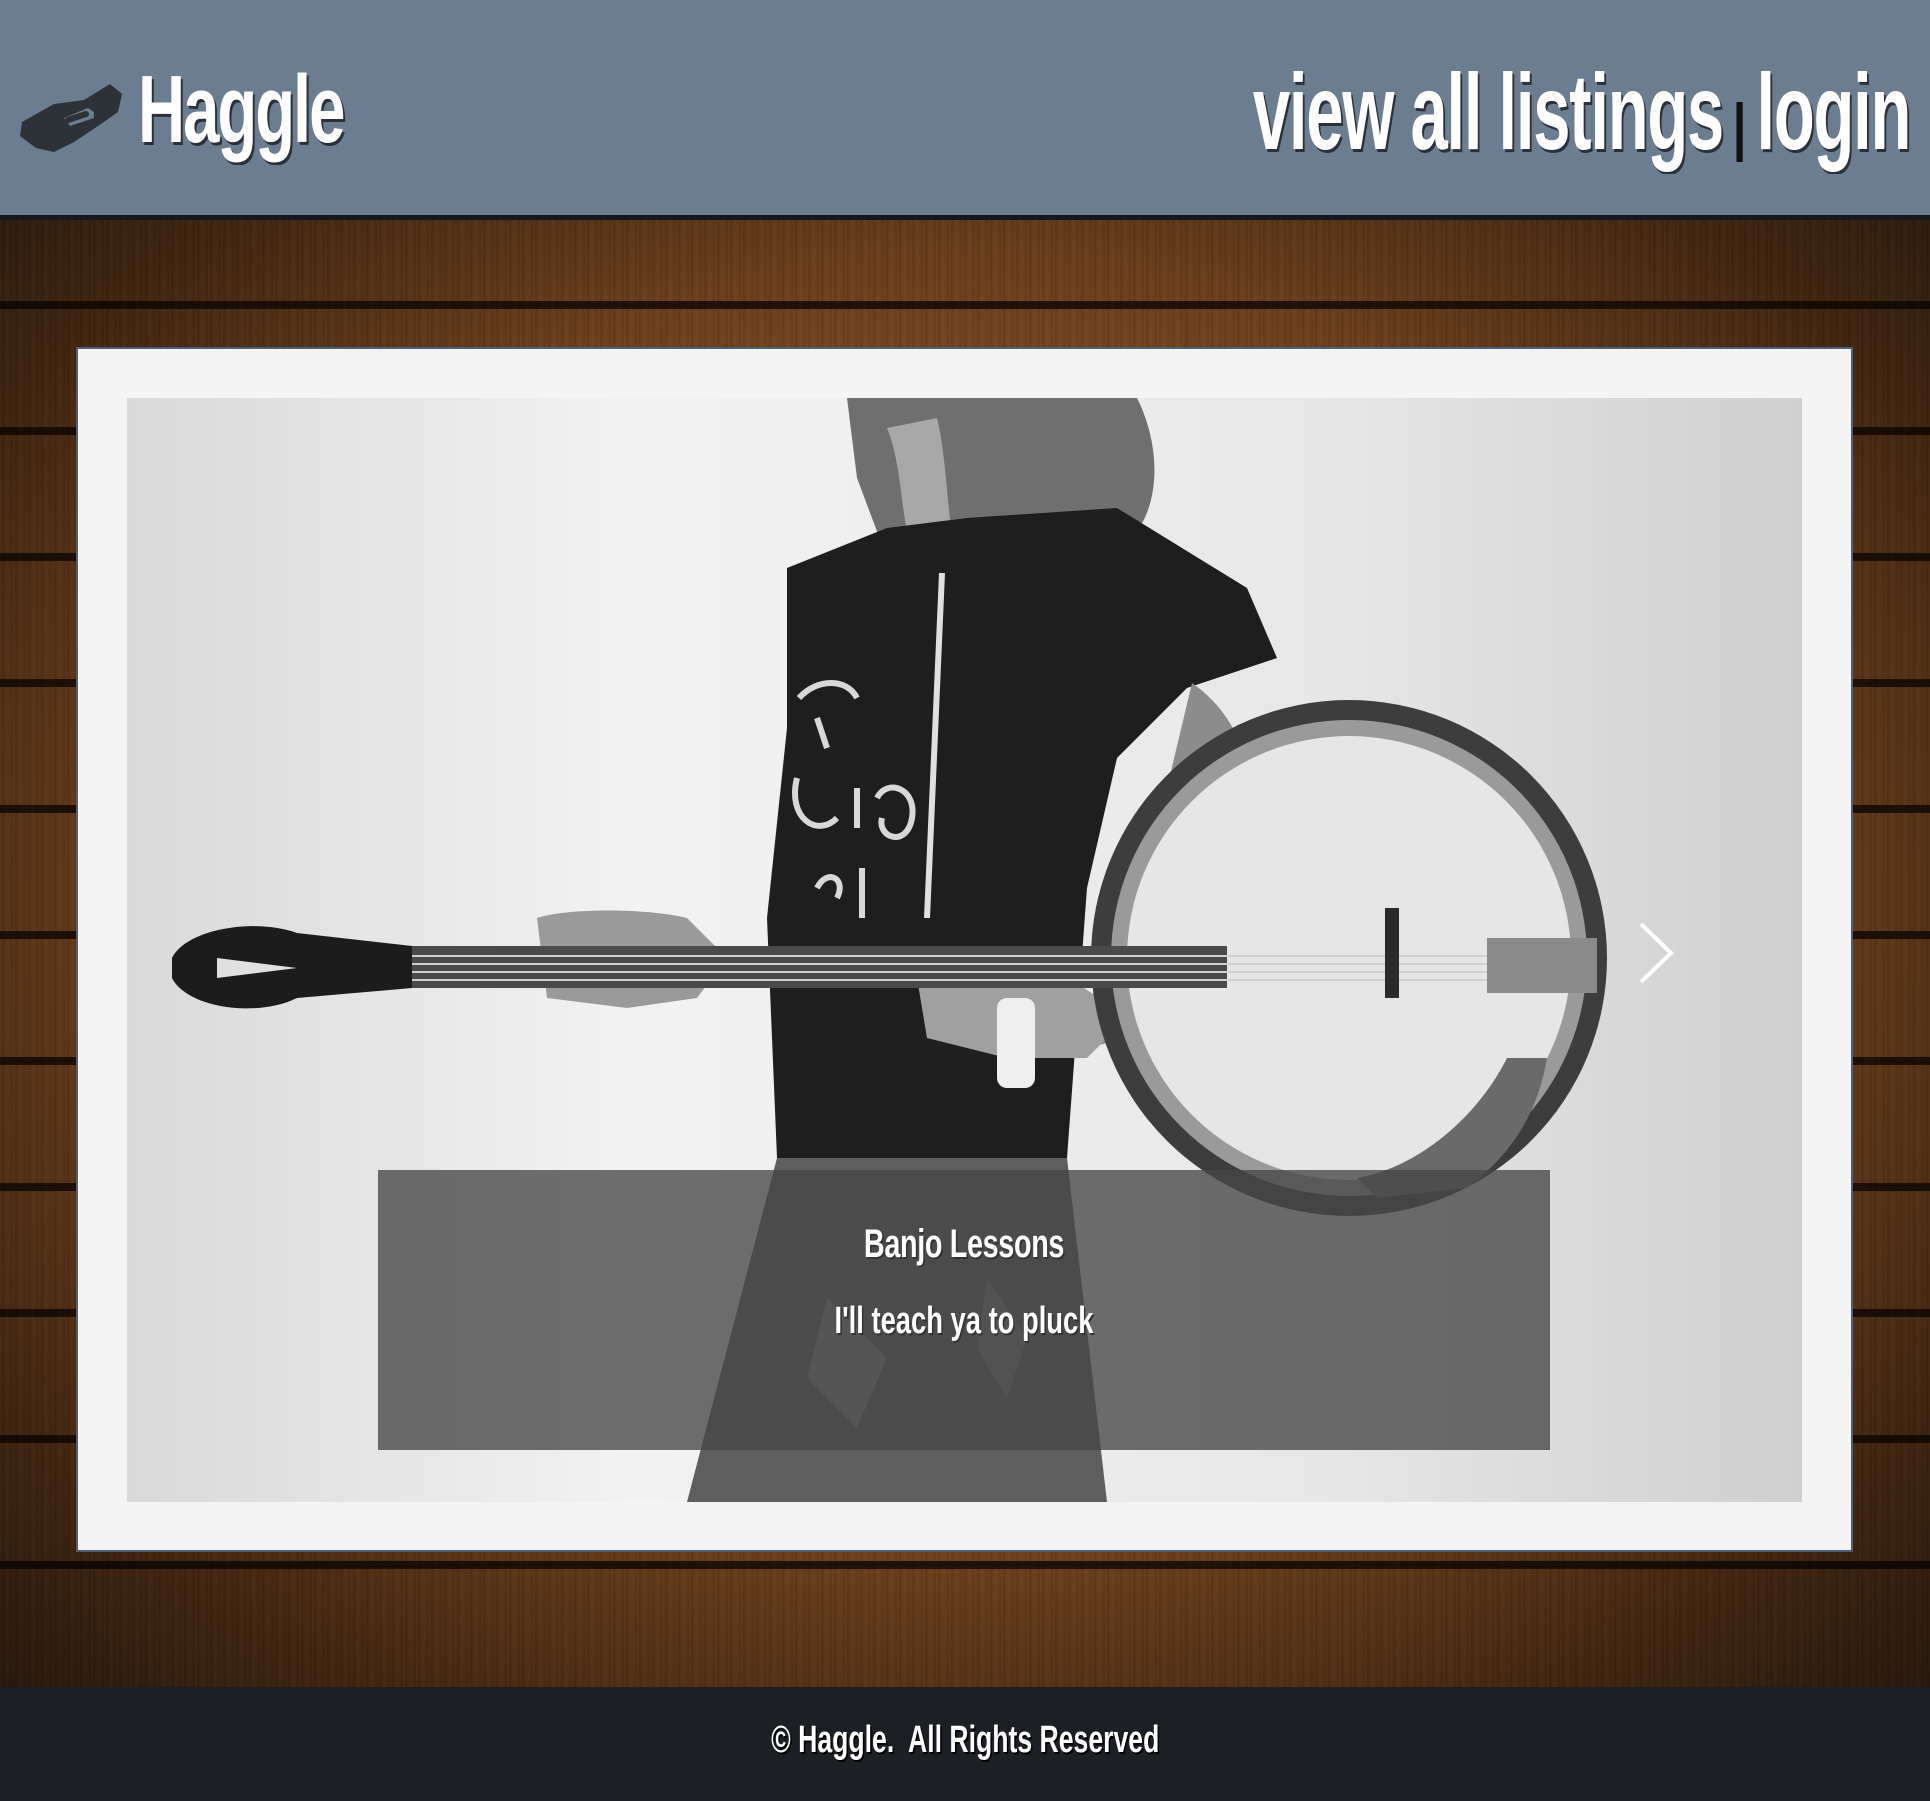  I want to click on site-footer: © Haggle. All Rights Reserved, so click(965, 1744).